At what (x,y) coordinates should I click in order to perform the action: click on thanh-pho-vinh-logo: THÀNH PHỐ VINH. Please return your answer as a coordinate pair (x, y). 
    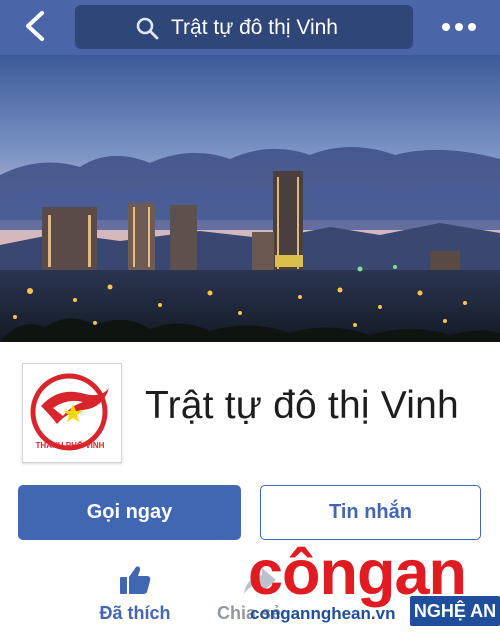
    Looking at the image, I should click on (69, 412).